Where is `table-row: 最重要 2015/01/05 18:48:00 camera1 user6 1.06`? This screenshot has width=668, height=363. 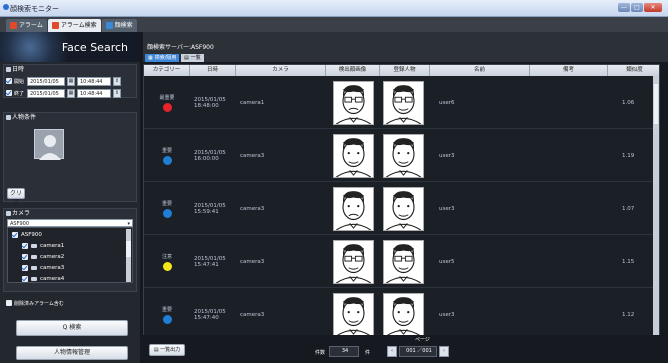
table-row: 最重要 2015/01/05 18:48:00 camera1 user6 1.06 is located at coordinates (401, 103).